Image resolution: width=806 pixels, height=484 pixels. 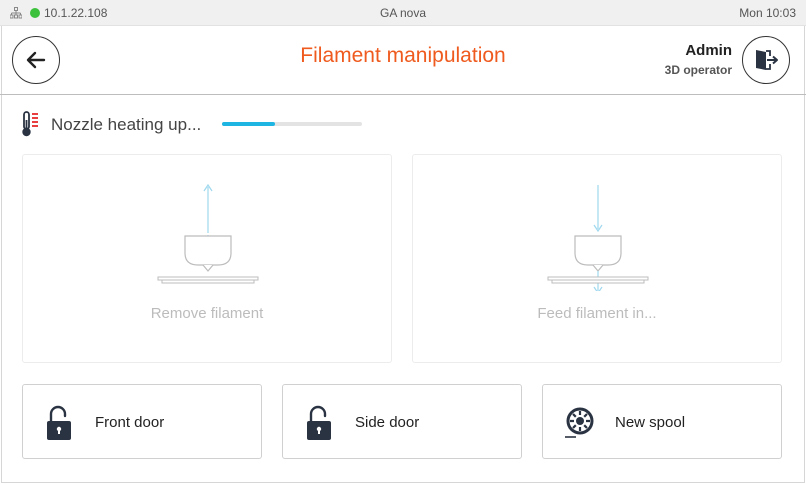 I want to click on heating-progress-fill, so click(x=249, y=124).